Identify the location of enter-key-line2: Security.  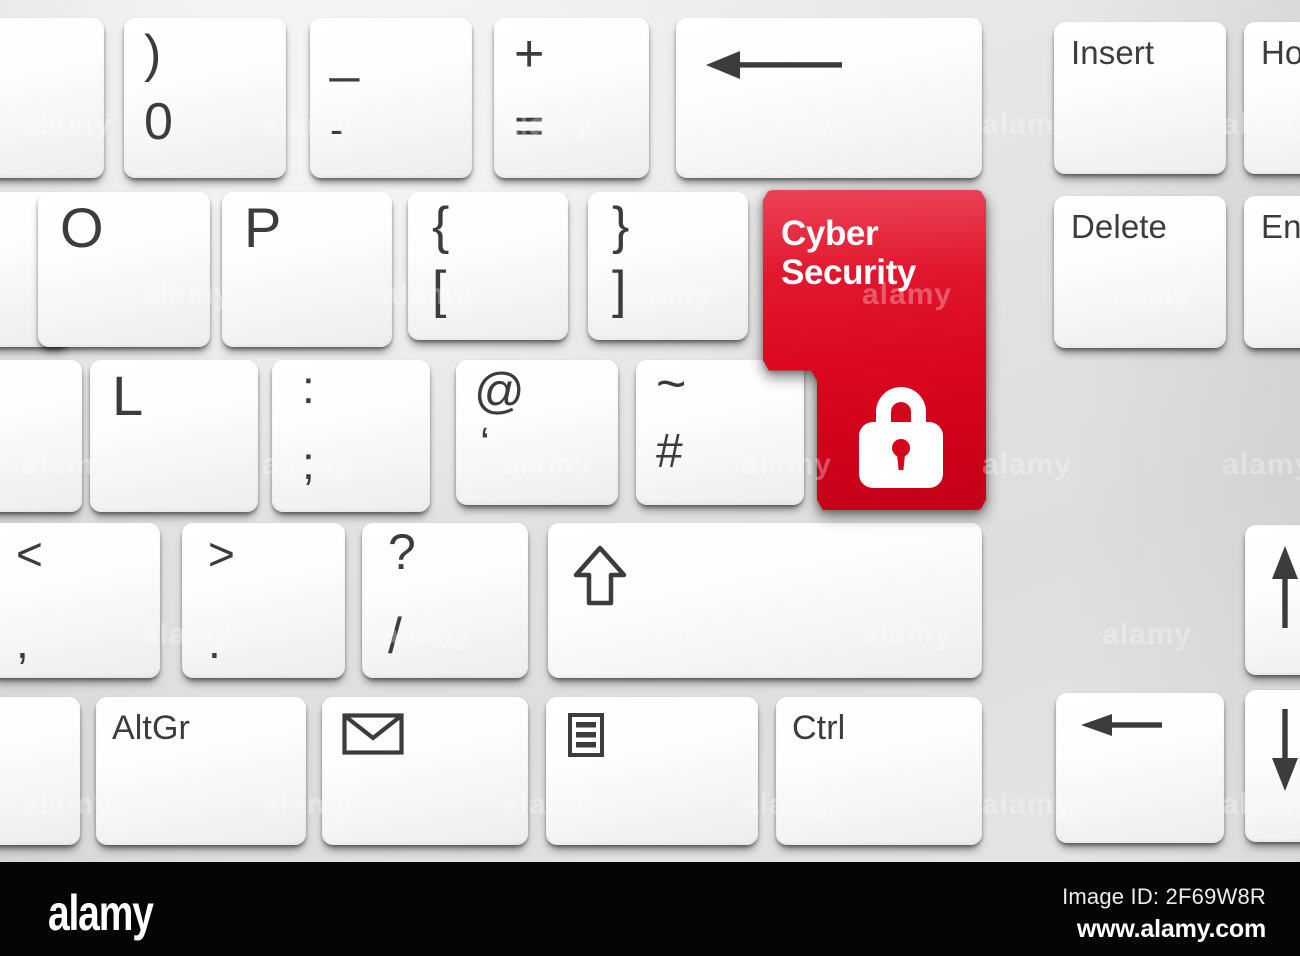
(848, 273).